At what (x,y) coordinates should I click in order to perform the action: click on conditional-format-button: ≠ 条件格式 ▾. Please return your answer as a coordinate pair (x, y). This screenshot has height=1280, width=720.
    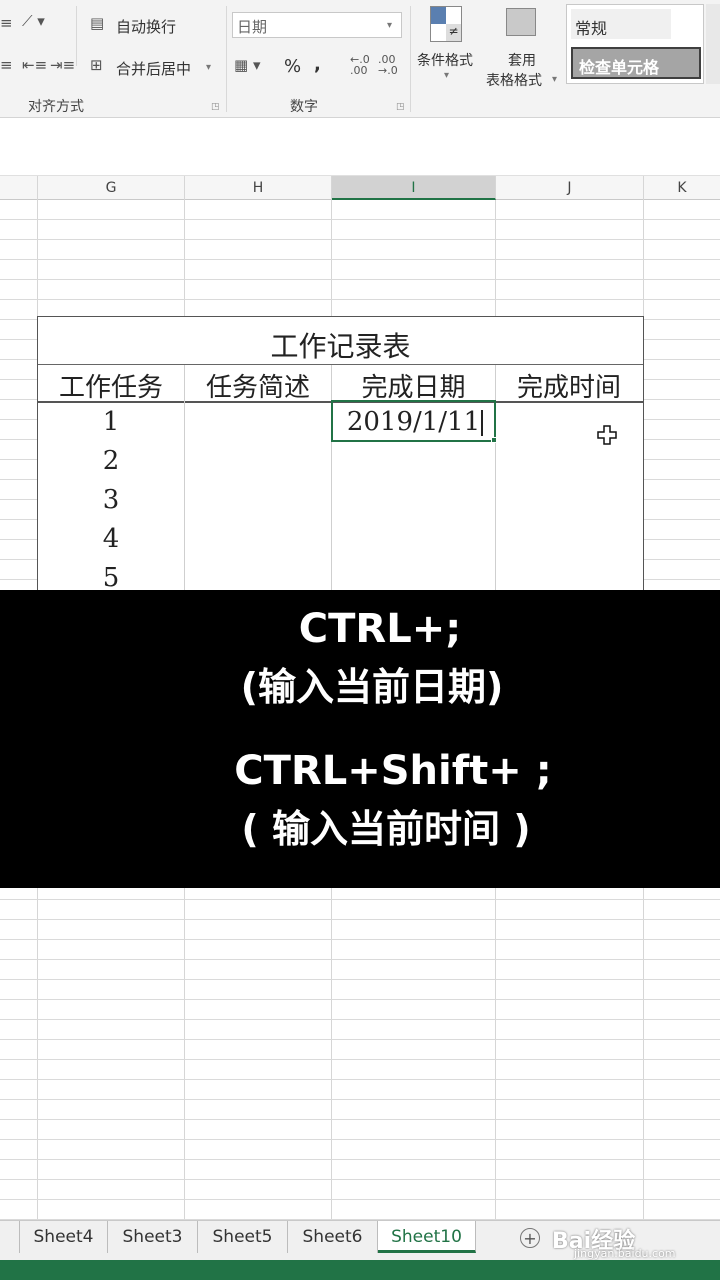
    Looking at the image, I should click on (447, 47).